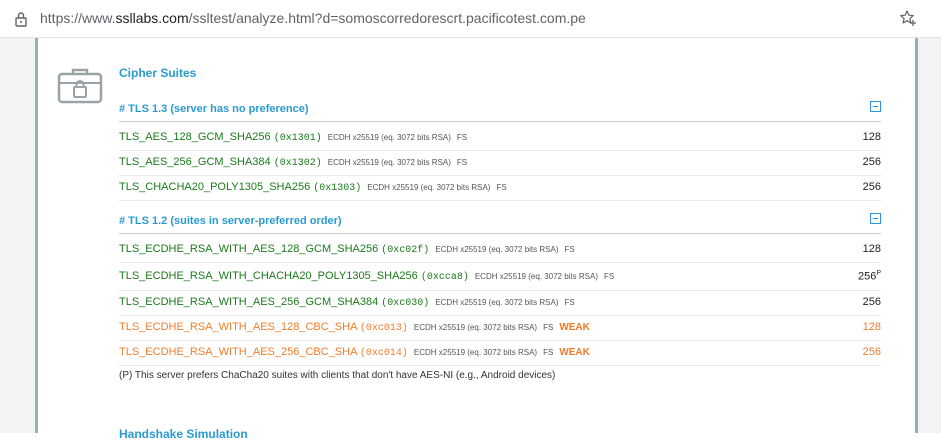 The width and height of the screenshot is (941, 441). What do you see at coordinates (337, 188) in the screenshot?
I see `cipher-code: (0x1303)` at bounding box center [337, 188].